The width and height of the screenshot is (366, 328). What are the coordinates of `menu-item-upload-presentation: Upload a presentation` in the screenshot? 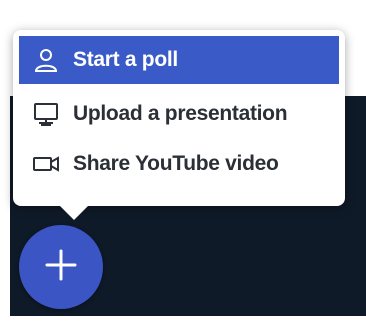 It's located at (179, 114).